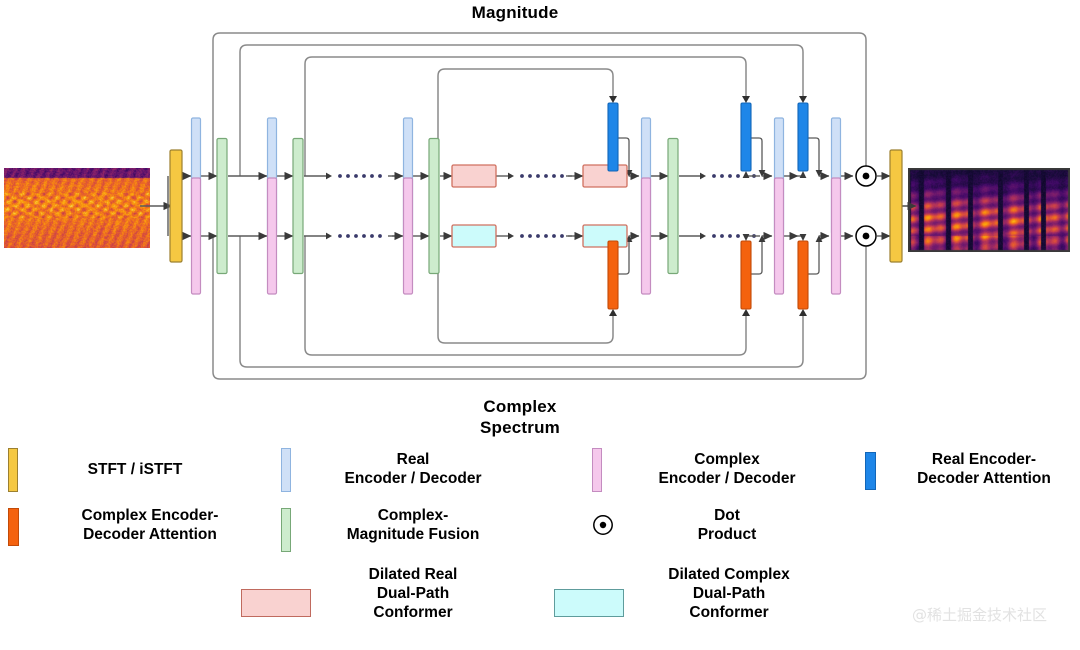  What do you see at coordinates (980, 615) in the screenshot?
I see `watermark: @稀土掘金技术社区` at bounding box center [980, 615].